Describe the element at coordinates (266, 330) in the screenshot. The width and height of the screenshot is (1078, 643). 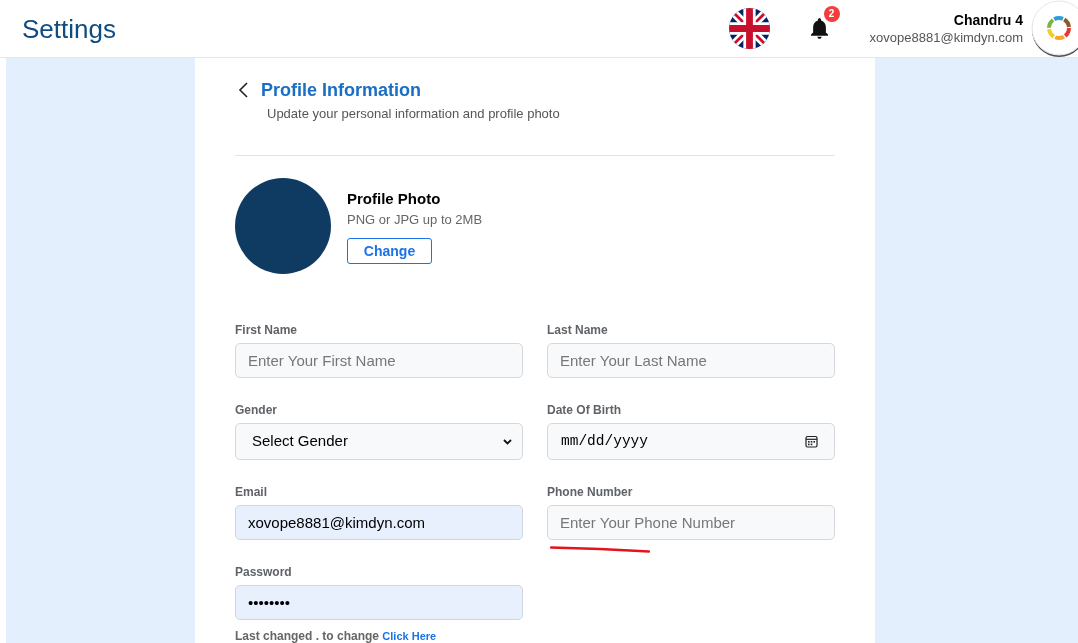
I see `field-label: First Name` at that location.